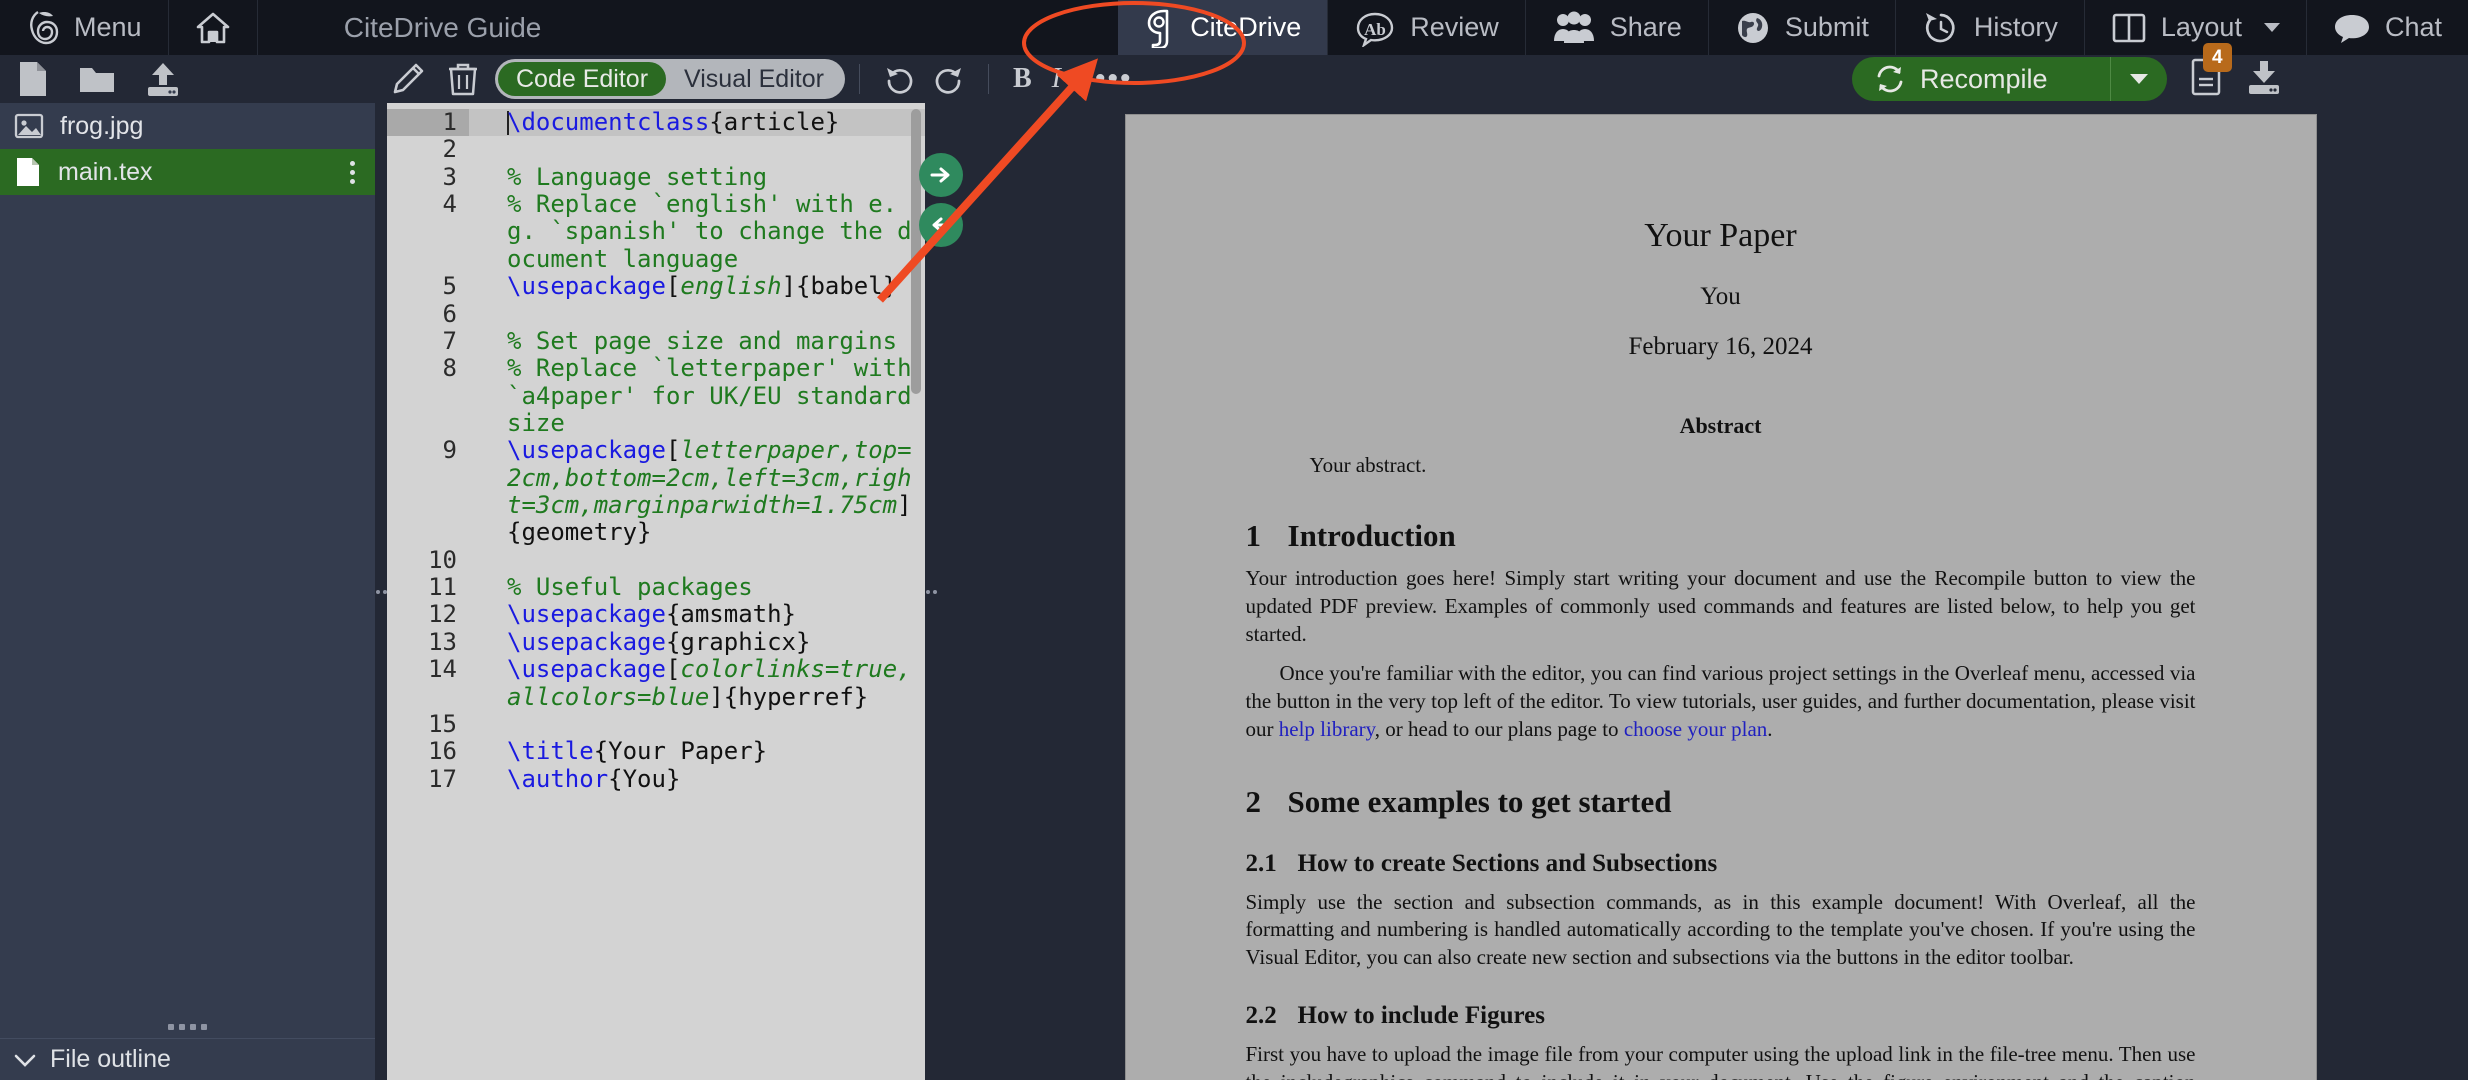 The image size is (2468, 1080). I want to click on file-tree-item-tex: main.tex, so click(187, 172).